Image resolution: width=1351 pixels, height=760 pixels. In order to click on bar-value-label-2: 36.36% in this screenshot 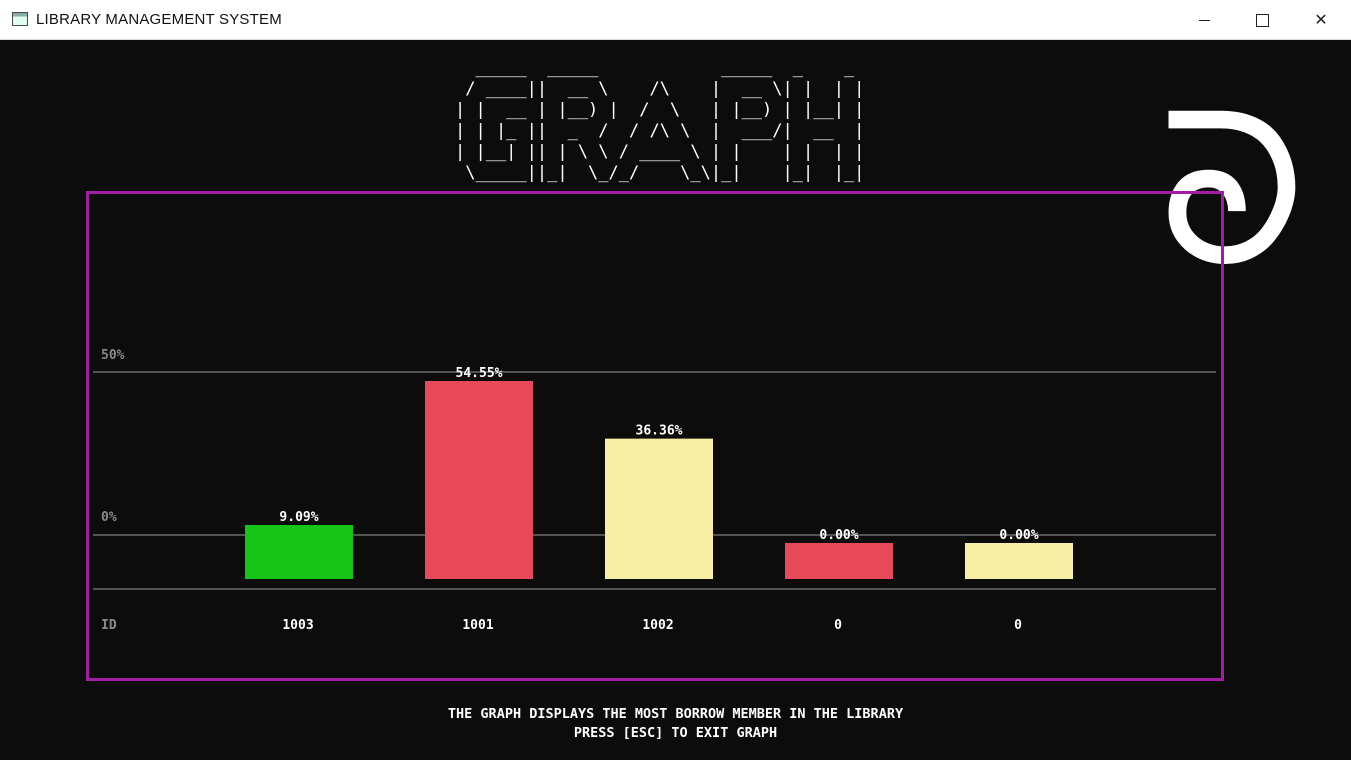, I will do `click(659, 431)`.